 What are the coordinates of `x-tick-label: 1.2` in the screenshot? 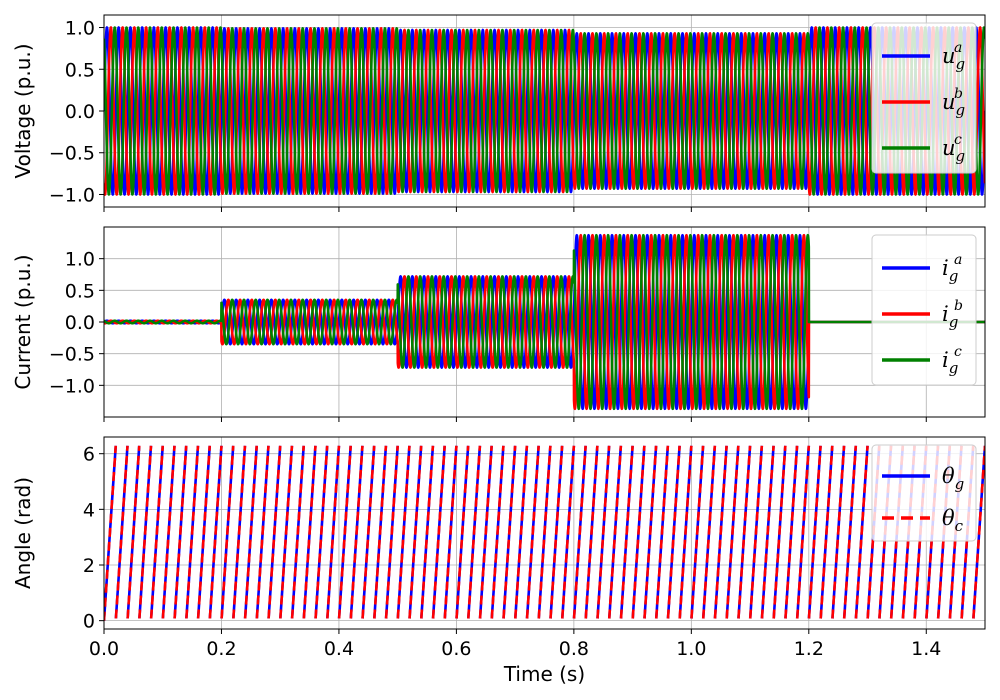 It's located at (809, 649).